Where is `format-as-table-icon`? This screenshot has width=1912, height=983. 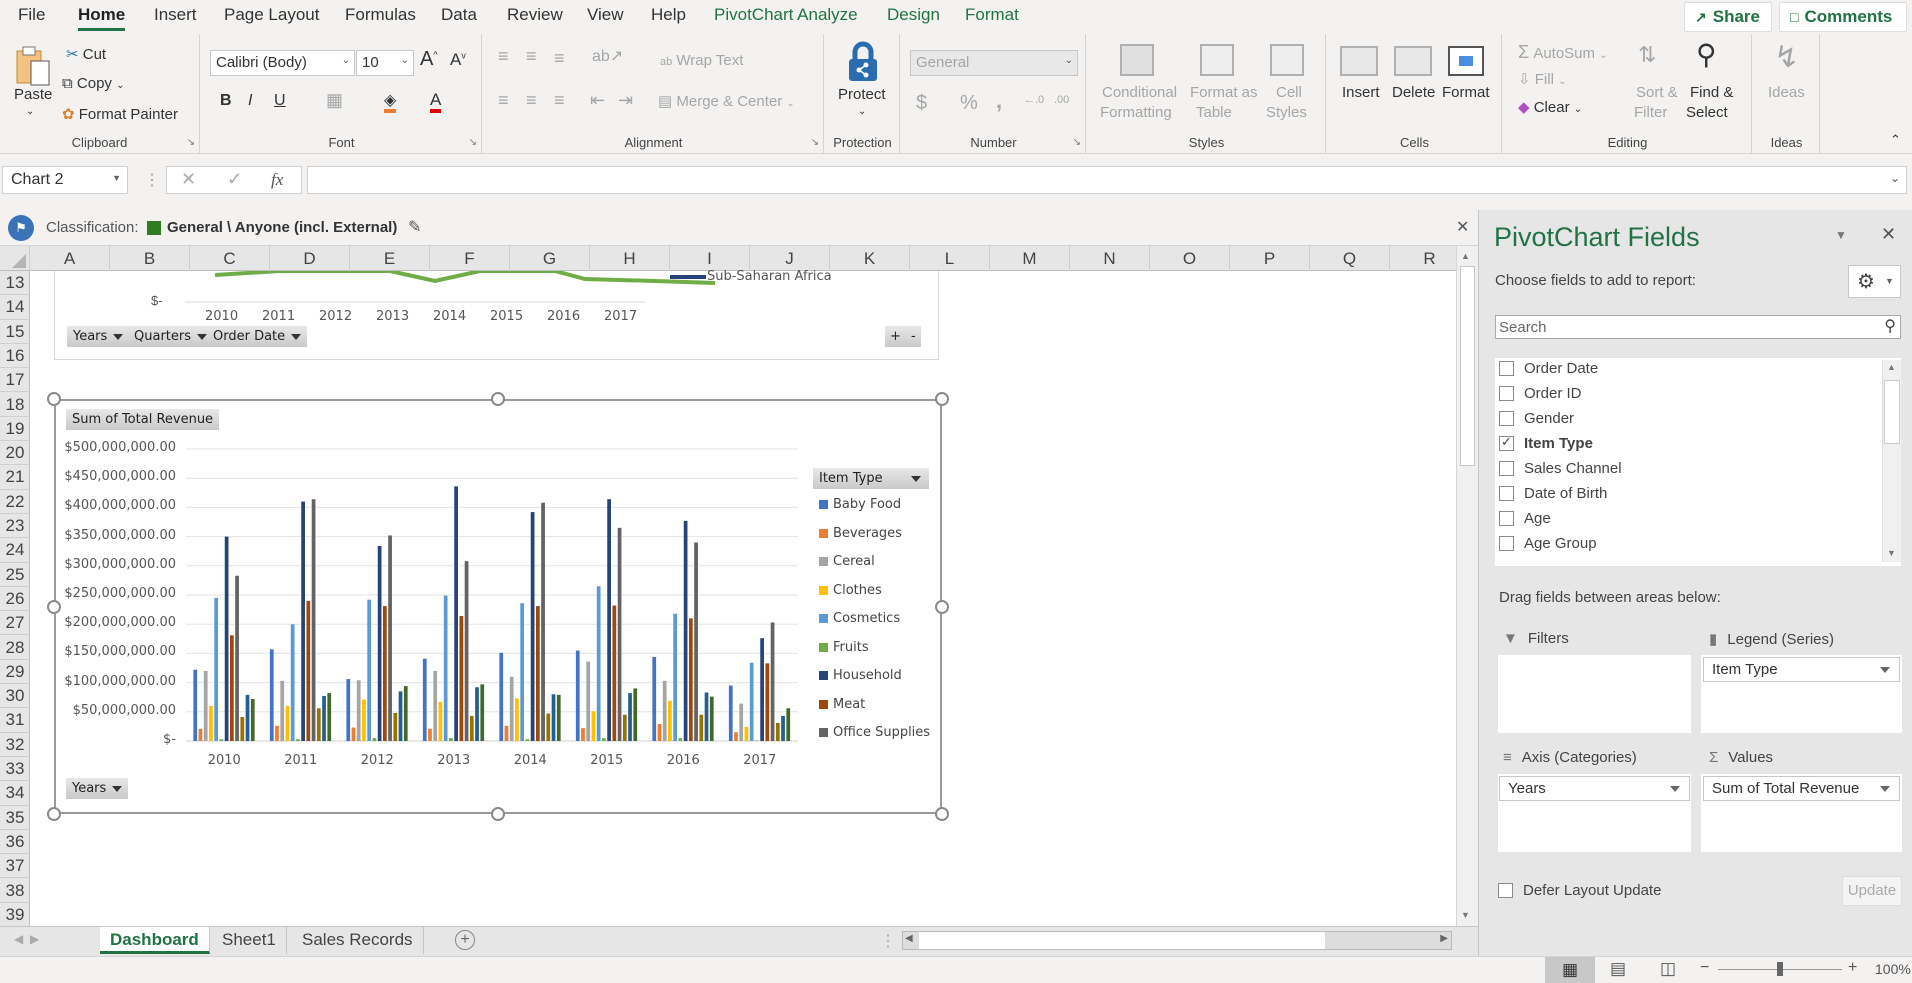
format-as-table-icon is located at coordinates (1217, 60).